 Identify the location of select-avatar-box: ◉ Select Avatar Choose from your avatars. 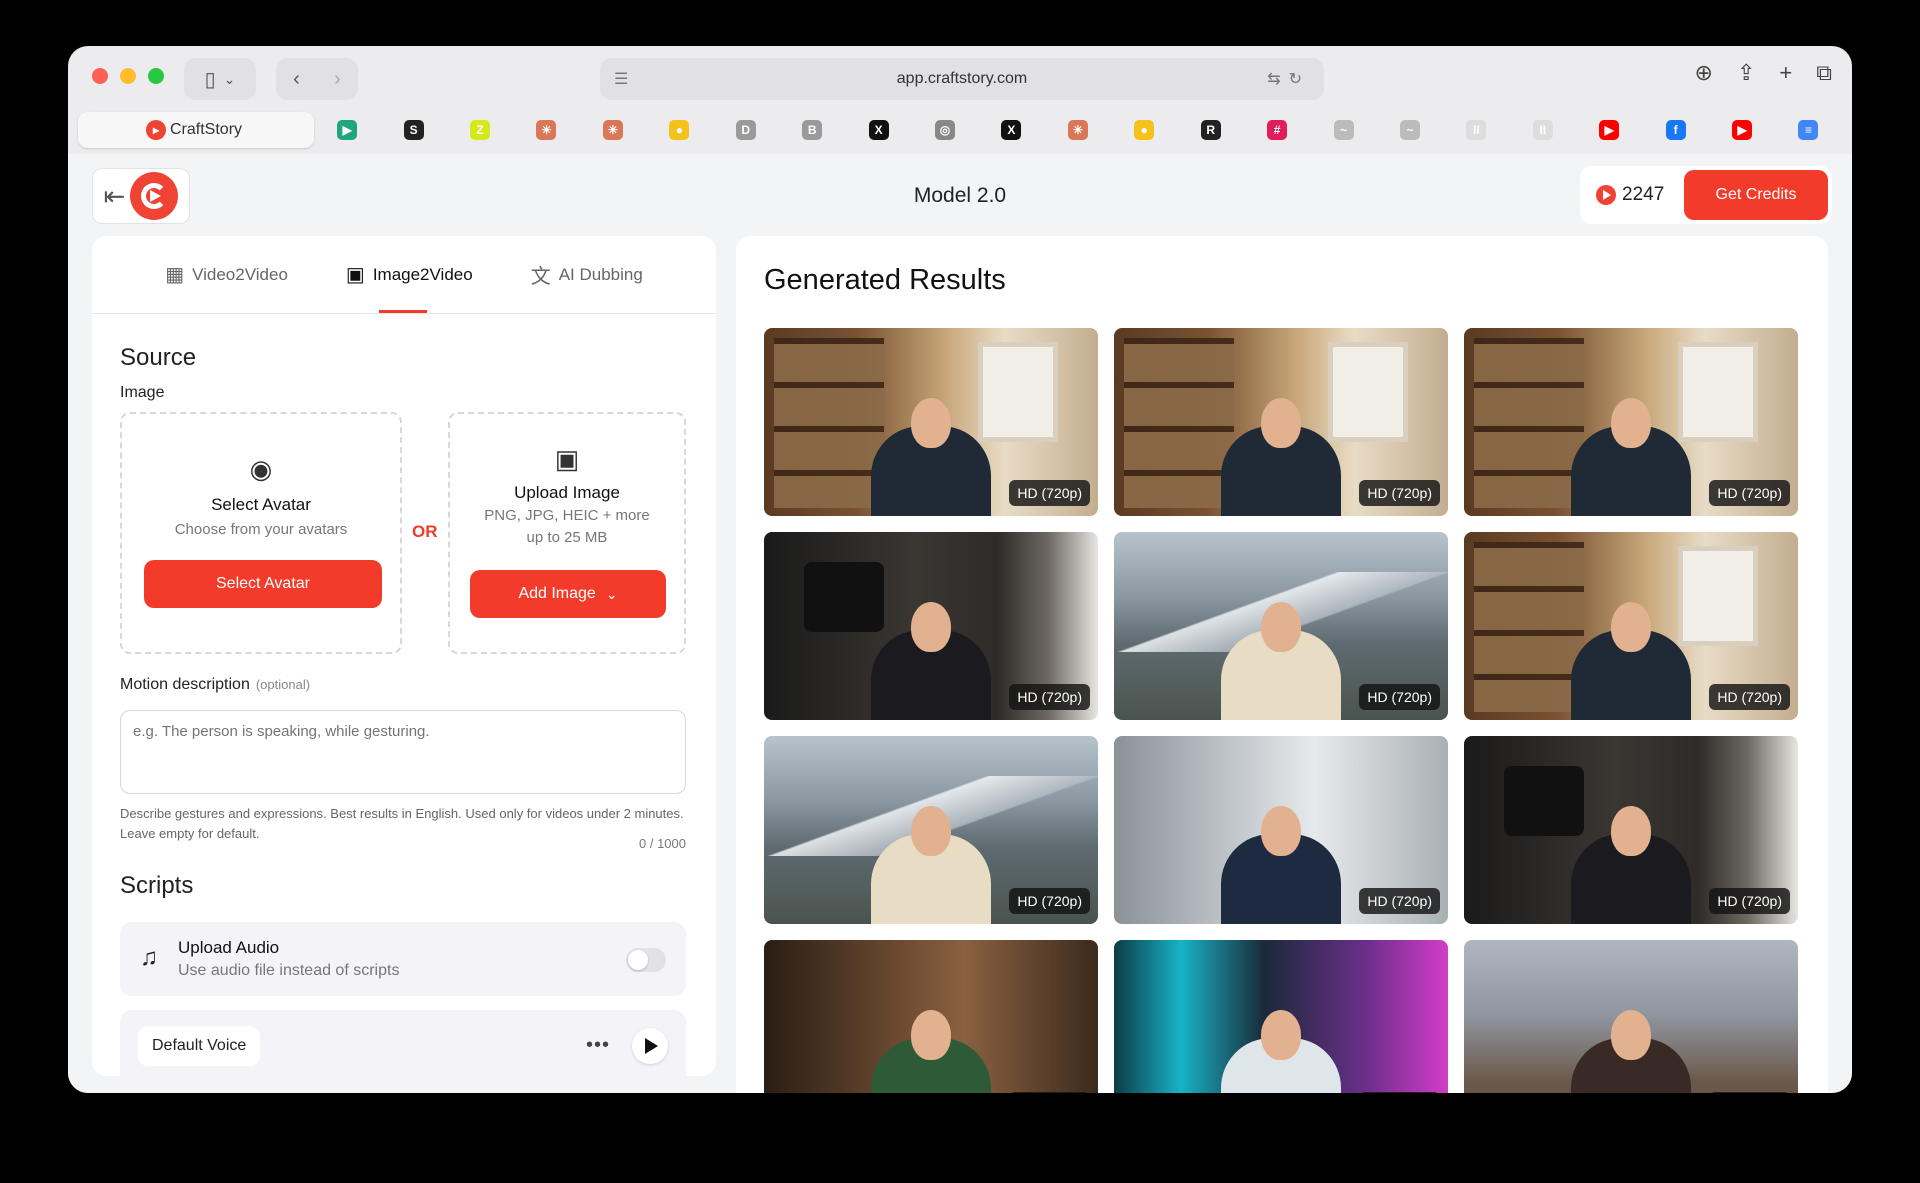
(261, 533).